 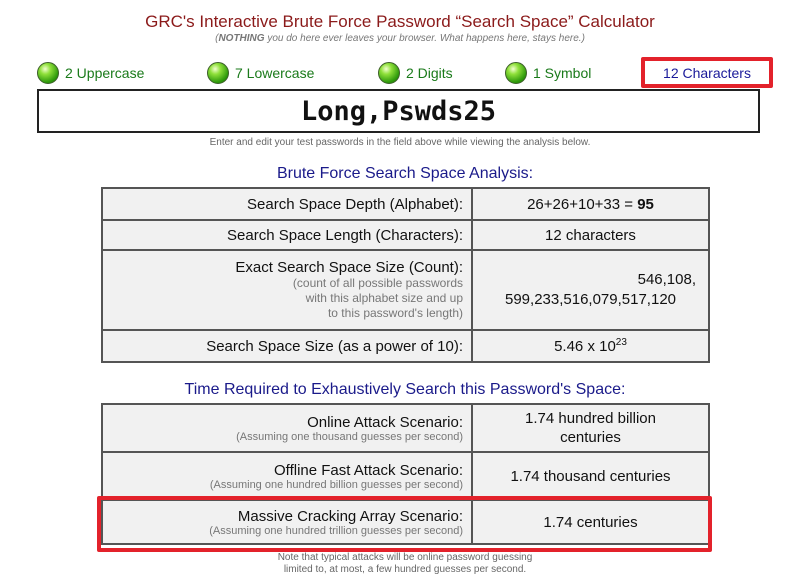 I want to click on online-value: 1.74 hundred billion centuries, so click(x=590, y=428).